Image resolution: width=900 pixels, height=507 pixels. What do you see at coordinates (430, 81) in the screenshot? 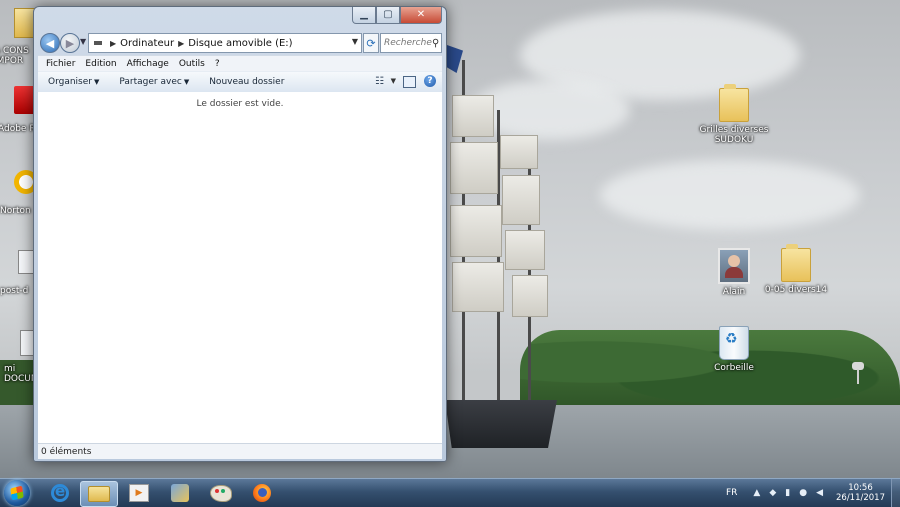
I see `help-icon: ?` at bounding box center [430, 81].